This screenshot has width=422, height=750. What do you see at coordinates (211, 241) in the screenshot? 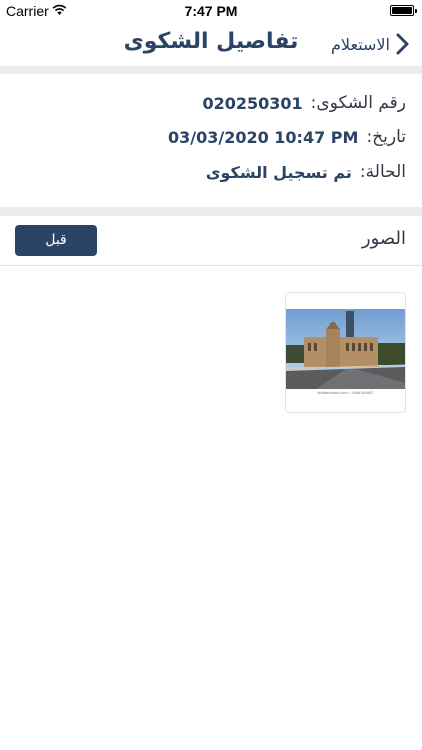
I see `images-section-header: الصور قبل` at bounding box center [211, 241].